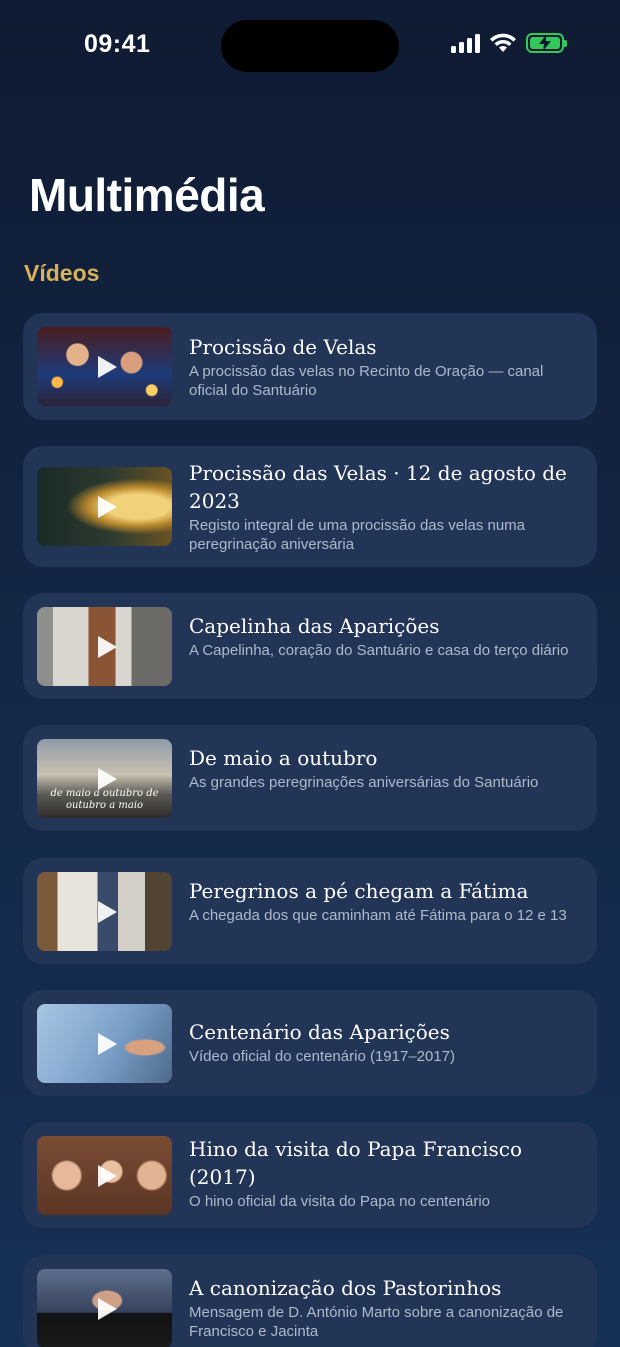 This screenshot has height=1347, width=620. What do you see at coordinates (546, 43) in the screenshot?
I see `battery-charging-icon` at bounding box center [546, 43].